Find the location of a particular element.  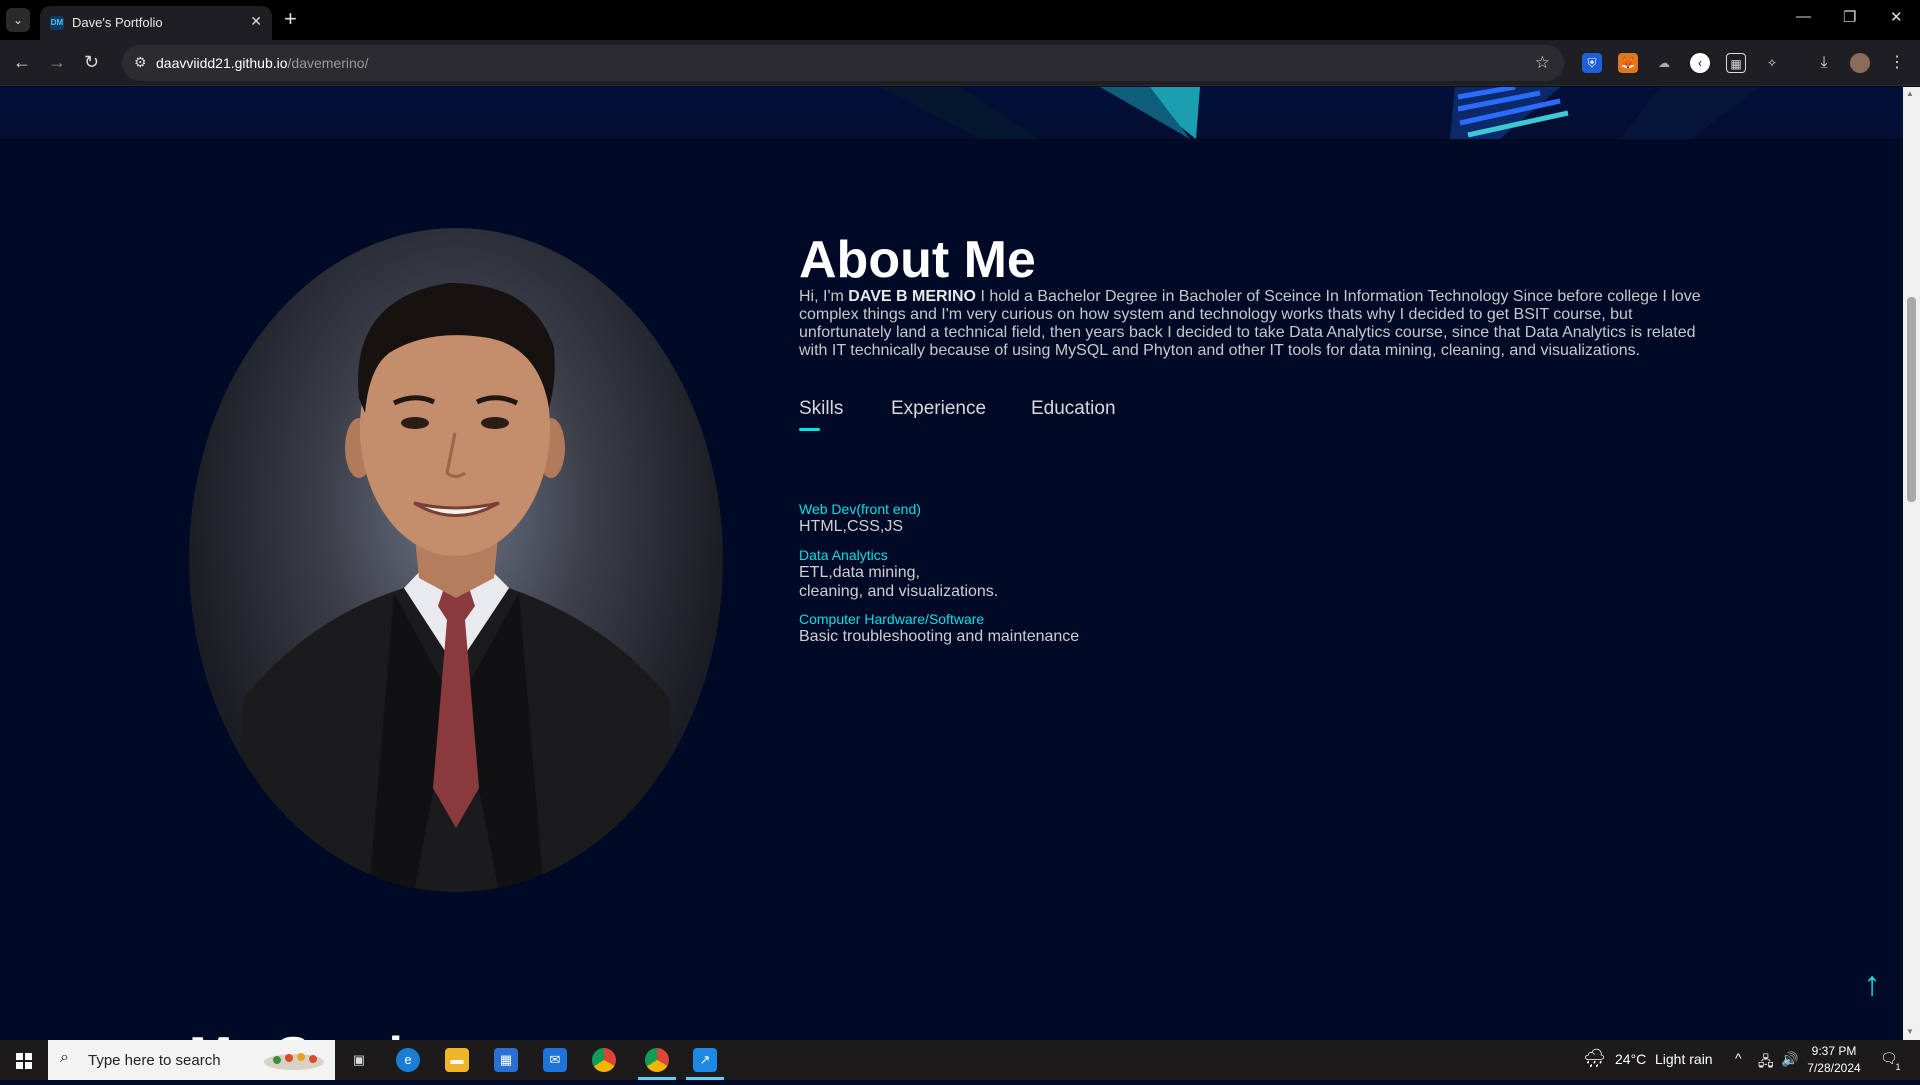

active-tab-indicator is located at coordinates (809, 429).